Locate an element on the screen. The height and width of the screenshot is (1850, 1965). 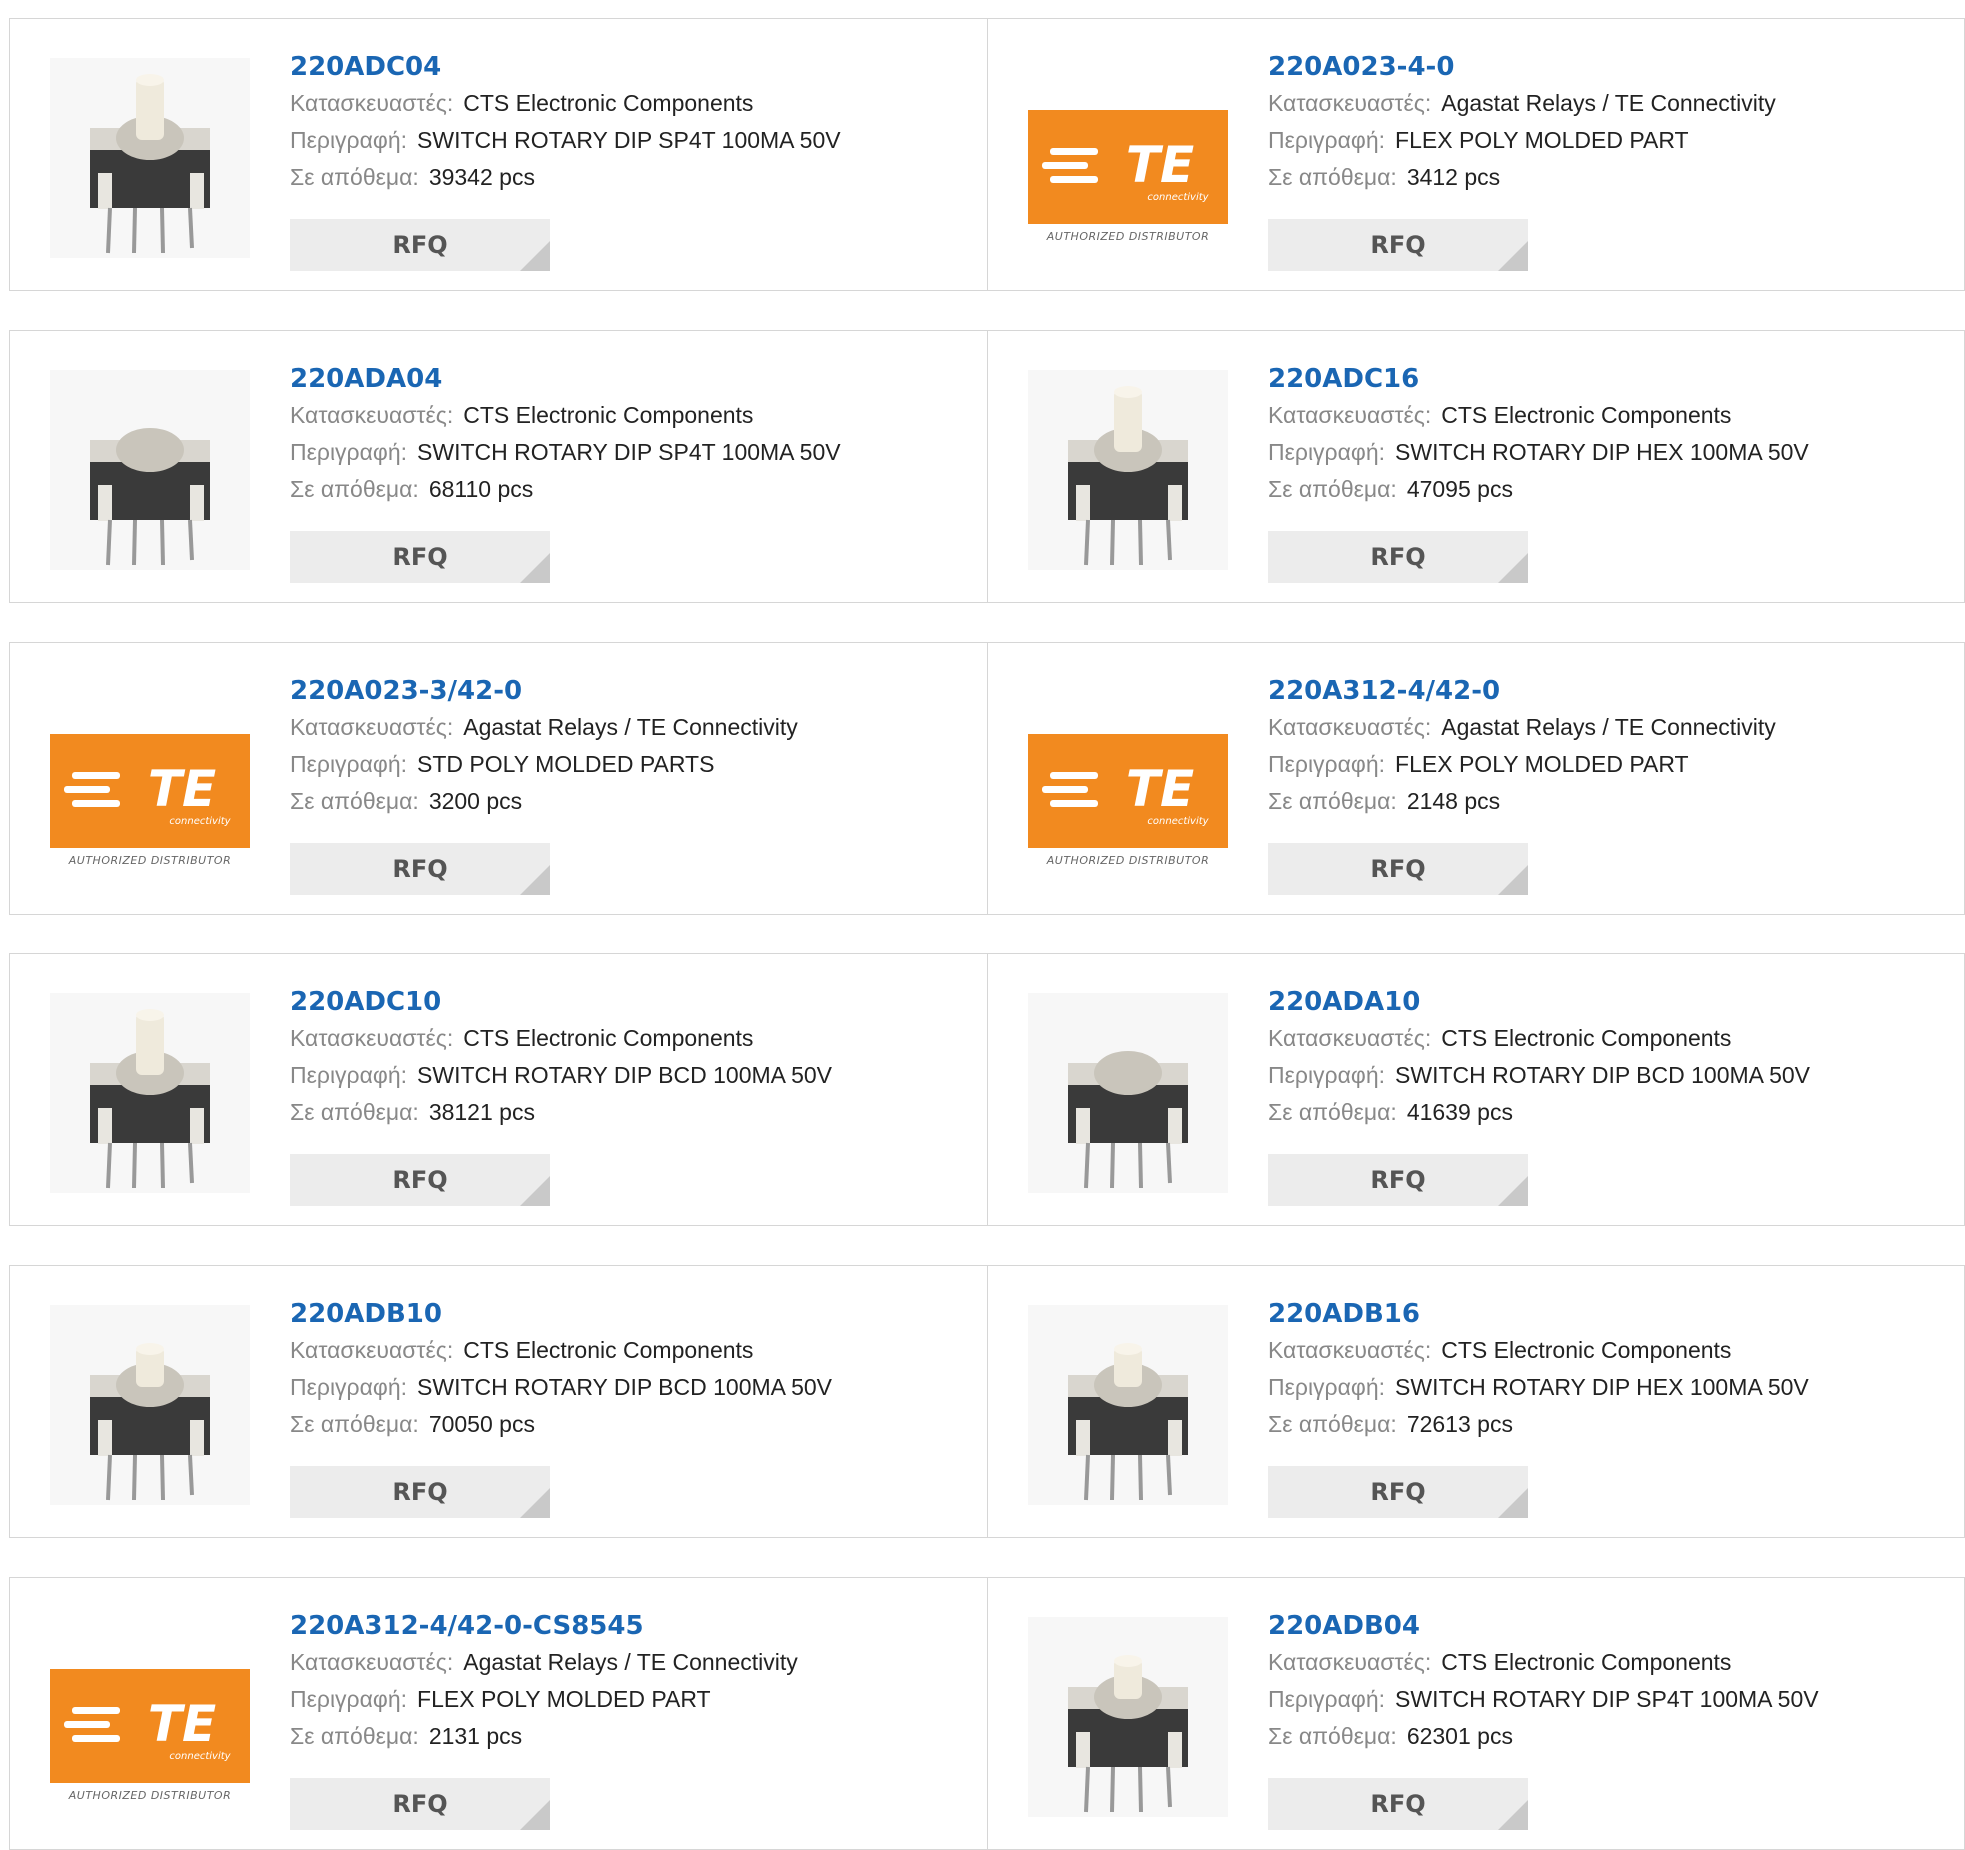
description-line: Περιγραφή: FLEX POLY MOLDED PART is located at coordinates (544, 1699).